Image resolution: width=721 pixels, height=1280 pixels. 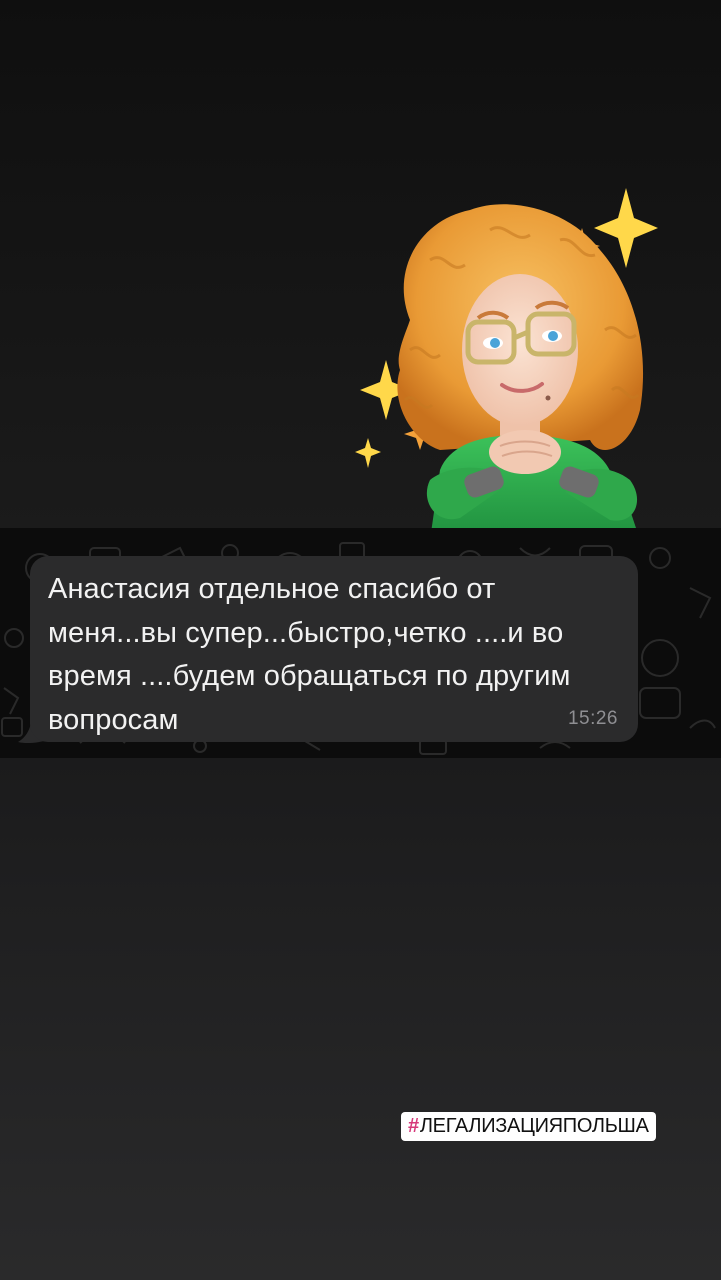 I want to click on memoji-sticker-icon, so click(x=510, y=360).